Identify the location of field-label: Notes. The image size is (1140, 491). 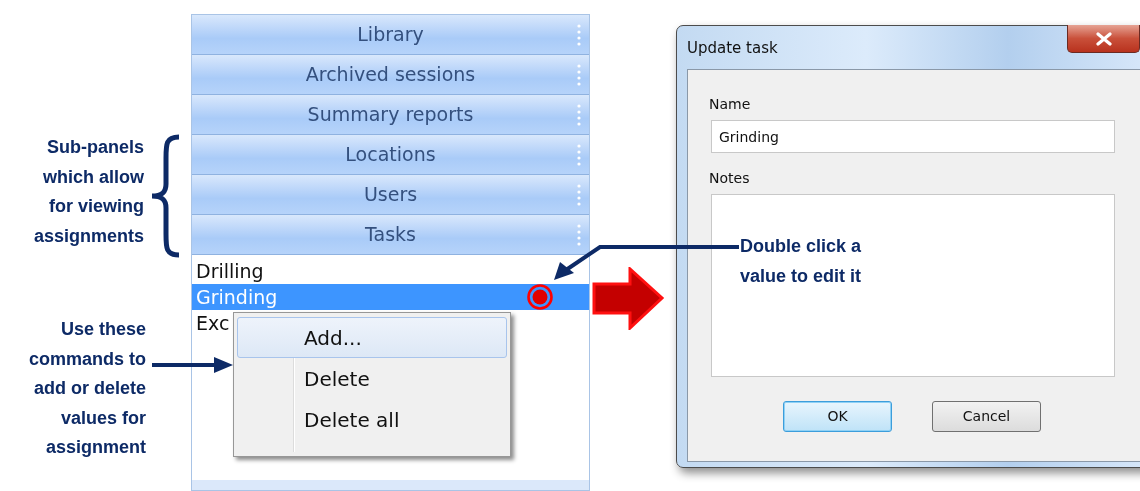
(729, 178).